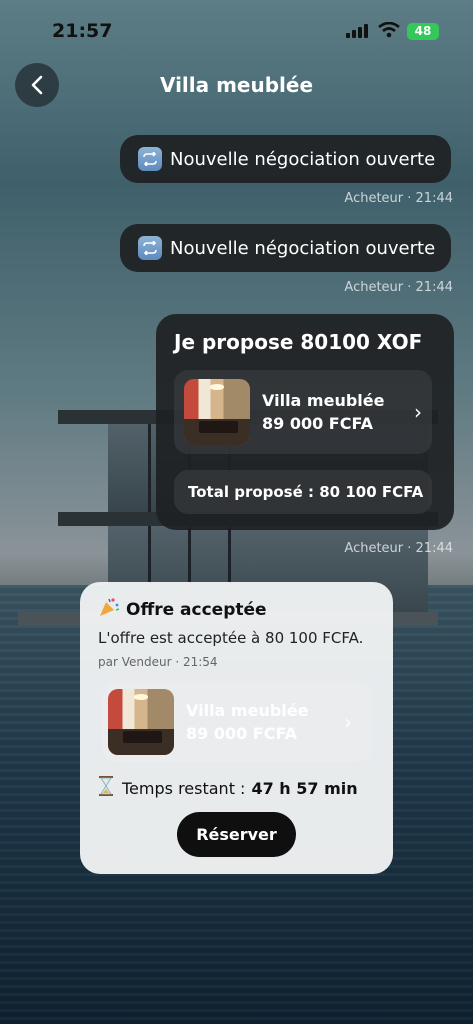  What do you see at coordinates (298, 342) in the screenshot?
I see `offer-title: Je propose 80100 XOF` at bounding box center [298, 342].